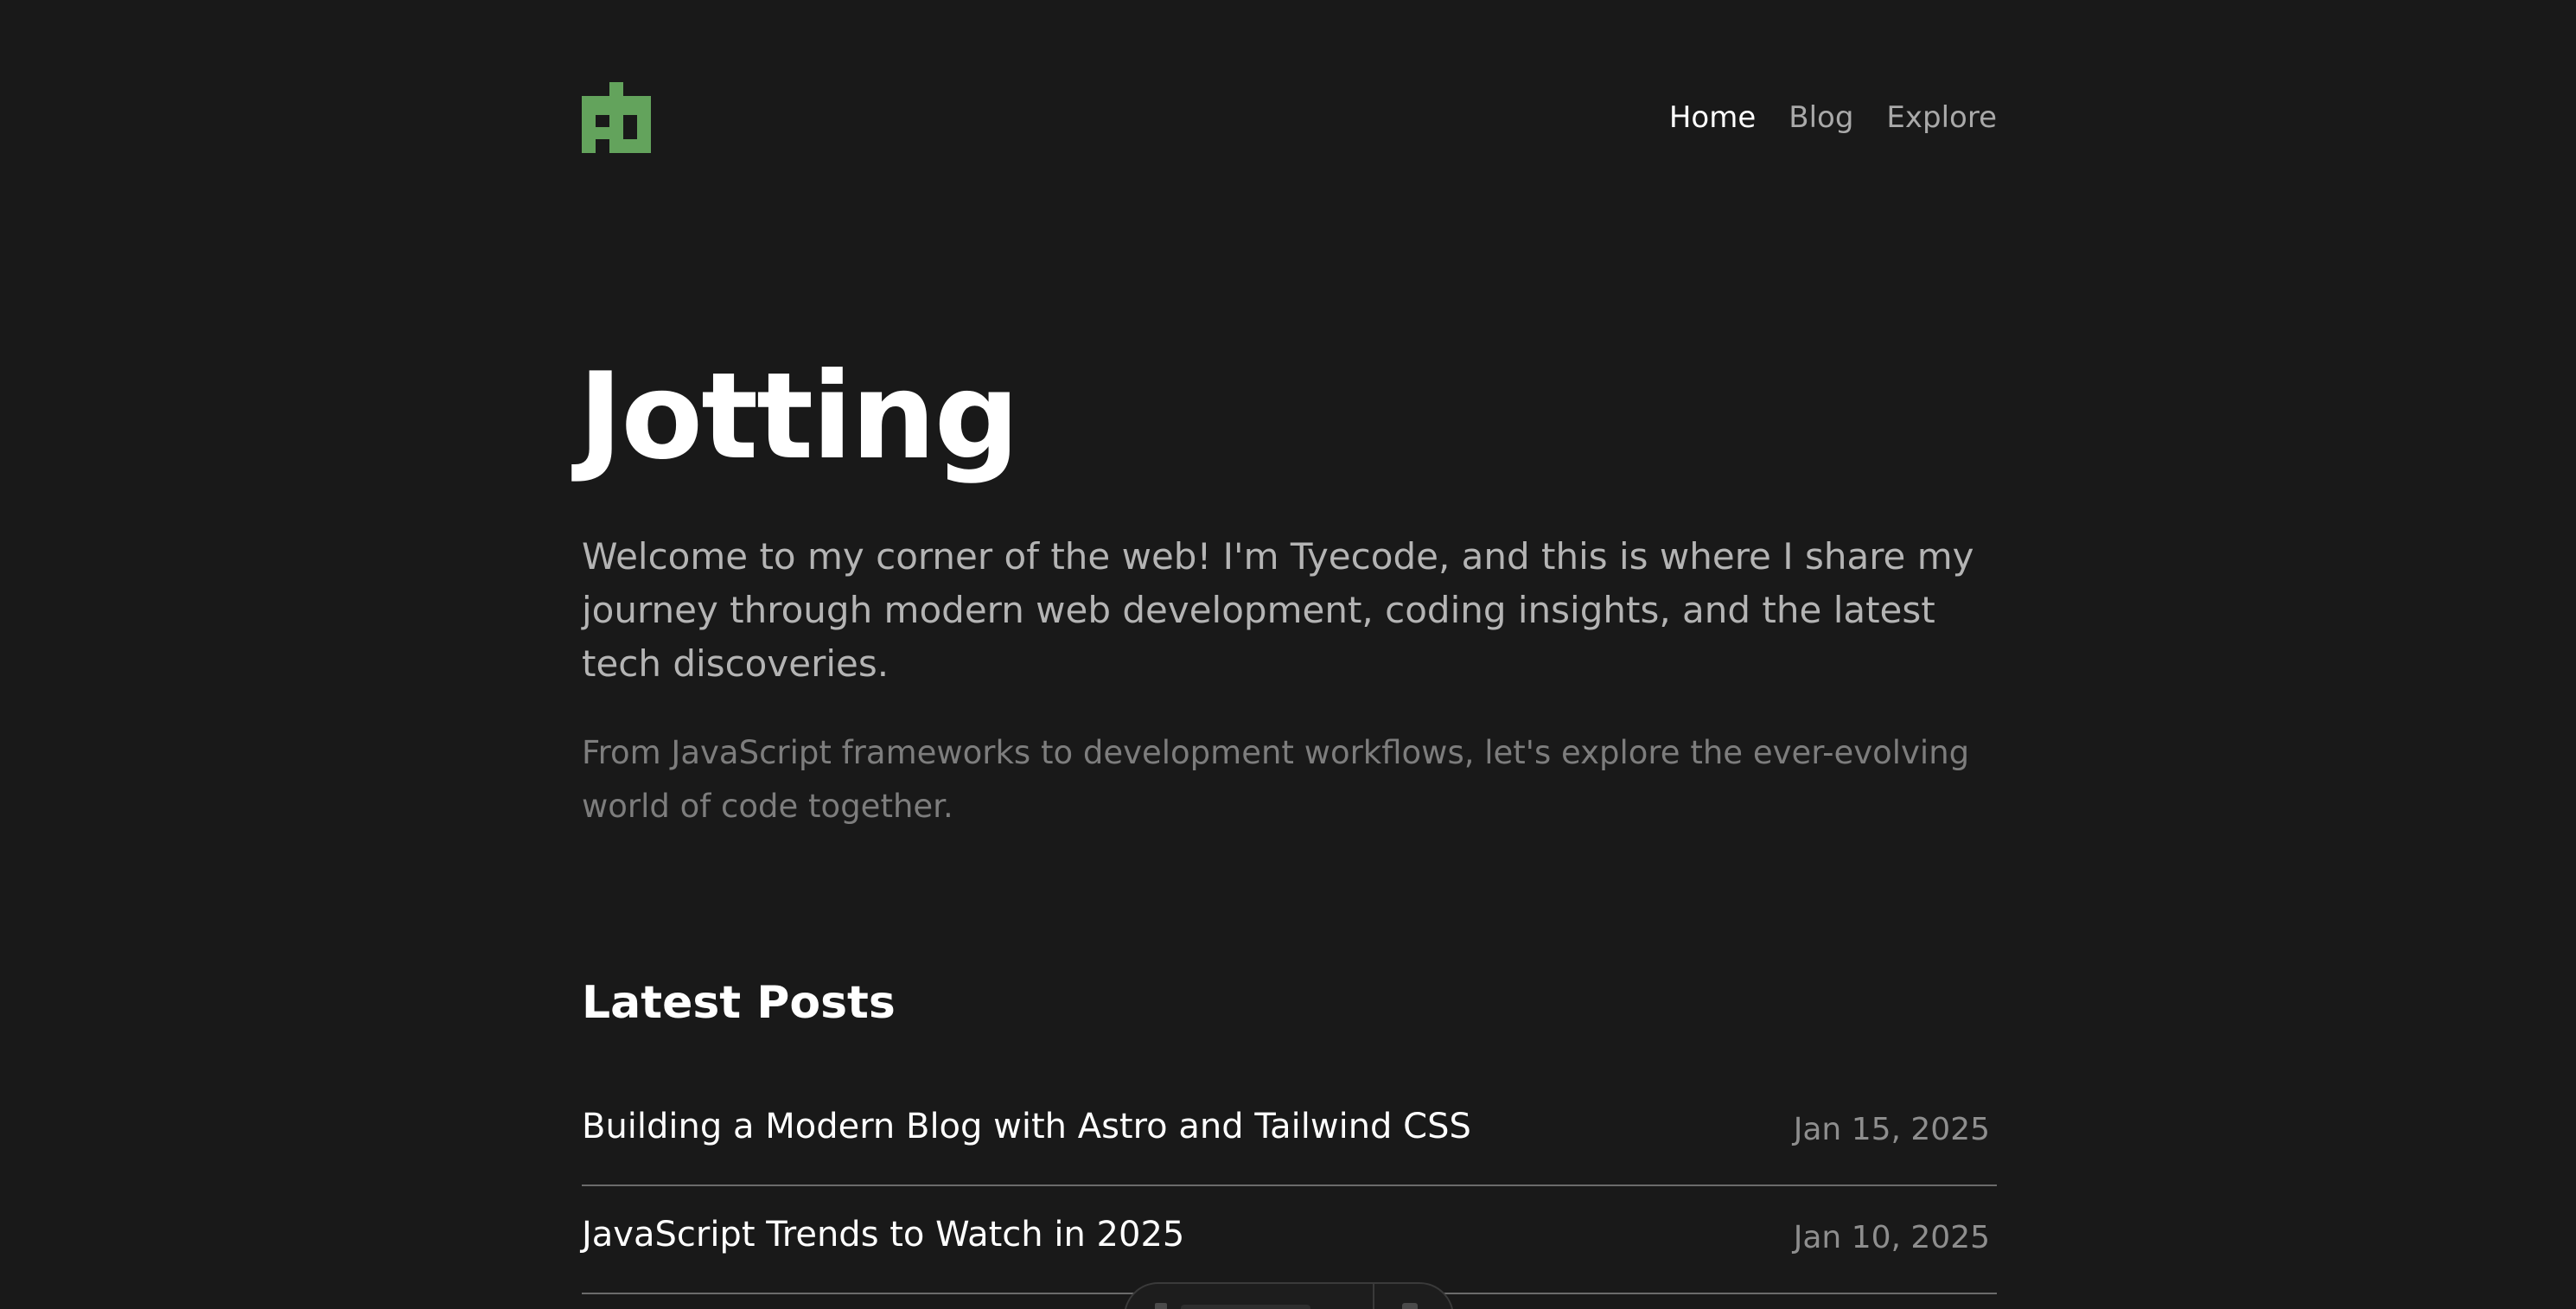 The width and height of the screenshot is (2576, 1309). What do you see at coordinates (1289, 1295) in the screenshot?
I see `floating-toolbar` at bounding box center [1289, 1295].